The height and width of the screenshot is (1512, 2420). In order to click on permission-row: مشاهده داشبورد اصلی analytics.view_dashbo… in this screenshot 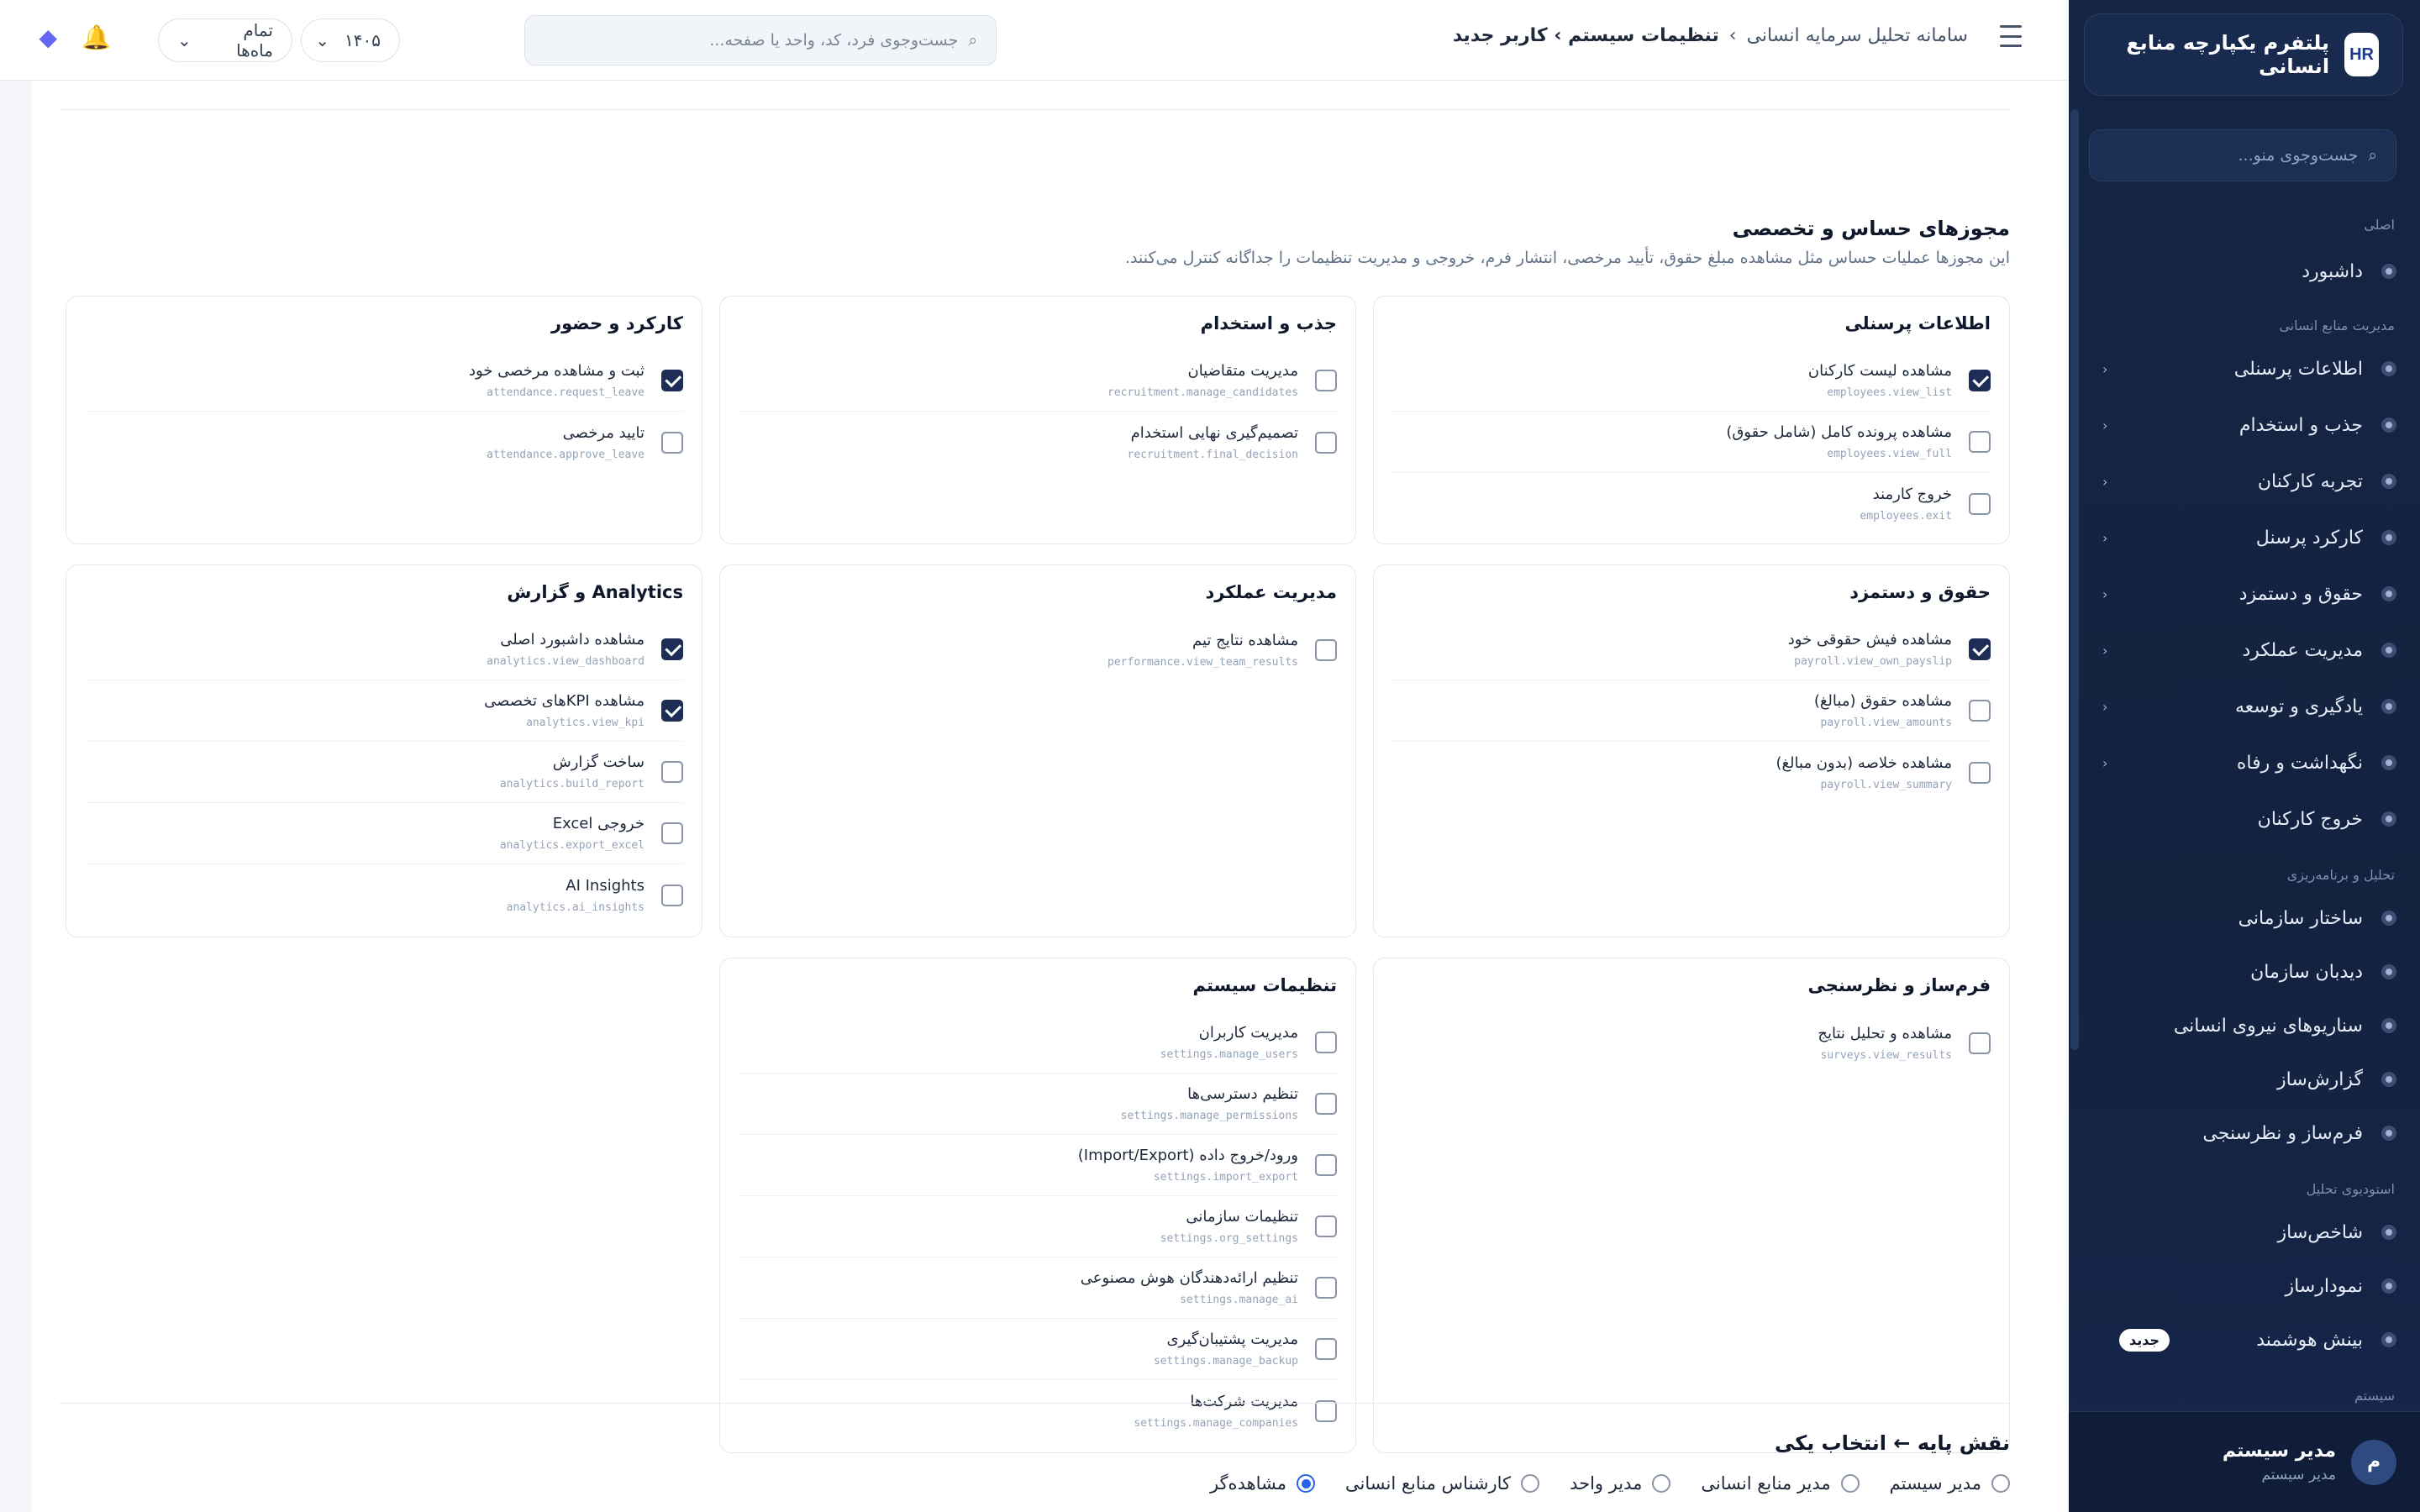, I will do `click(384, 649)`.